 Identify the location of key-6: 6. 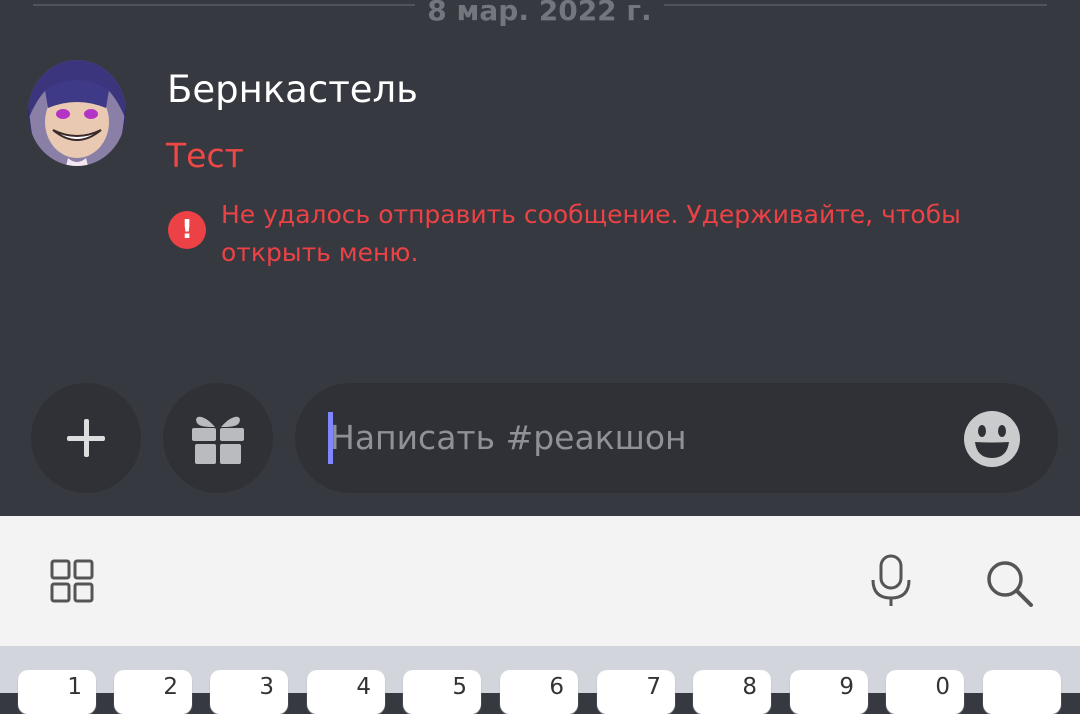
(539, 692).